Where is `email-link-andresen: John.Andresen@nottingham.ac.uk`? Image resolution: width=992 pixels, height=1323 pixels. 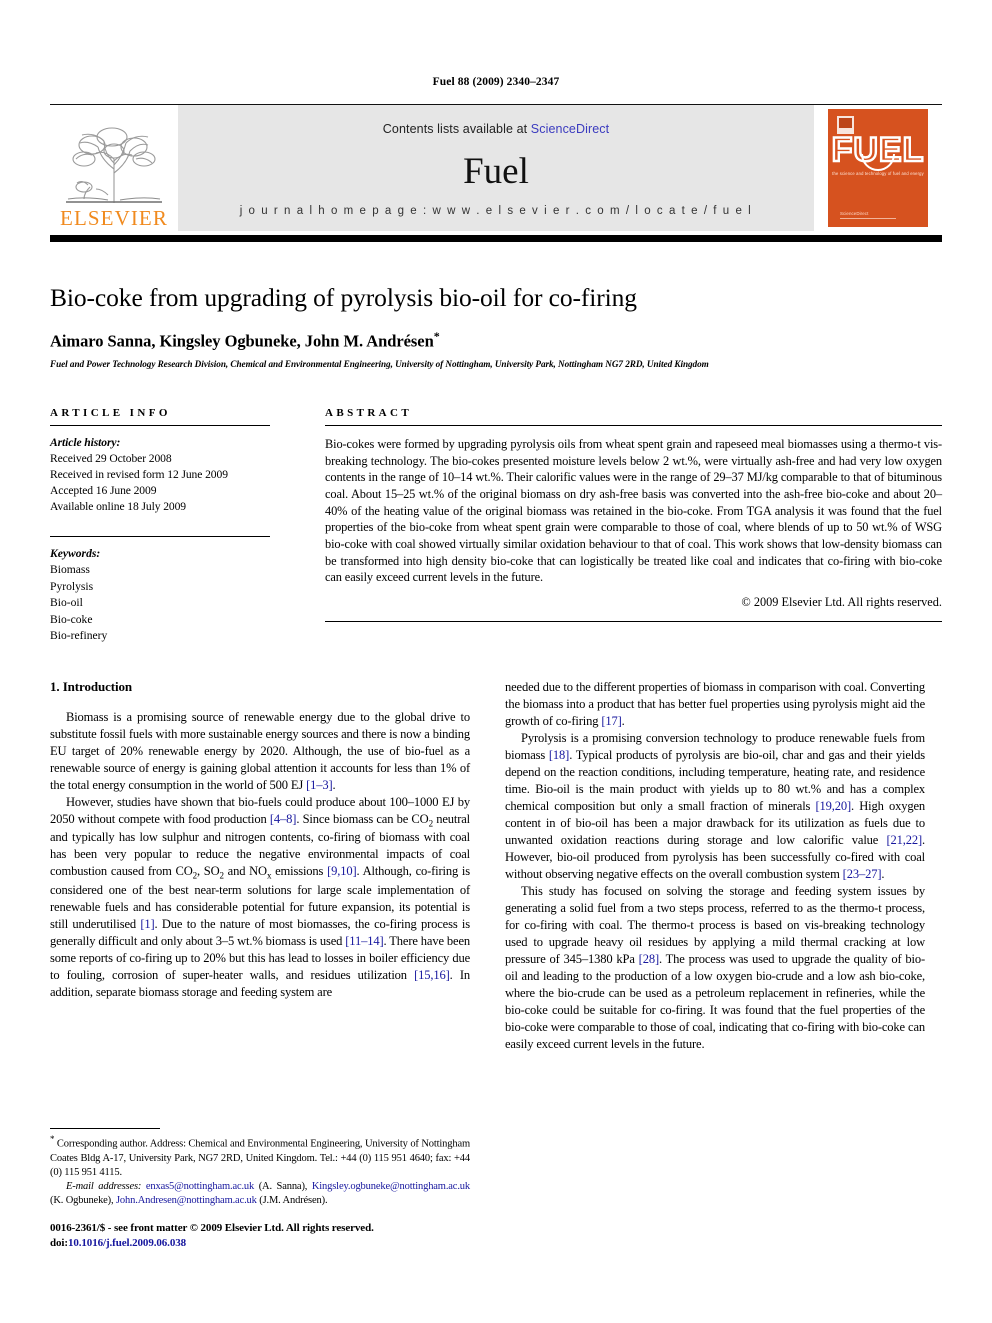 email-link-andresen: John.Andresen@nottingham.ac.uk is located at coordinates (186, 1200).